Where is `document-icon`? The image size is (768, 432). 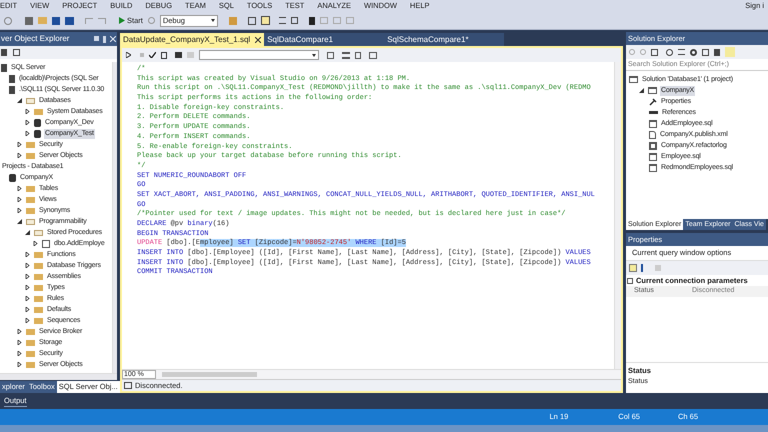 document-icon is located at coordinates (46, 244).